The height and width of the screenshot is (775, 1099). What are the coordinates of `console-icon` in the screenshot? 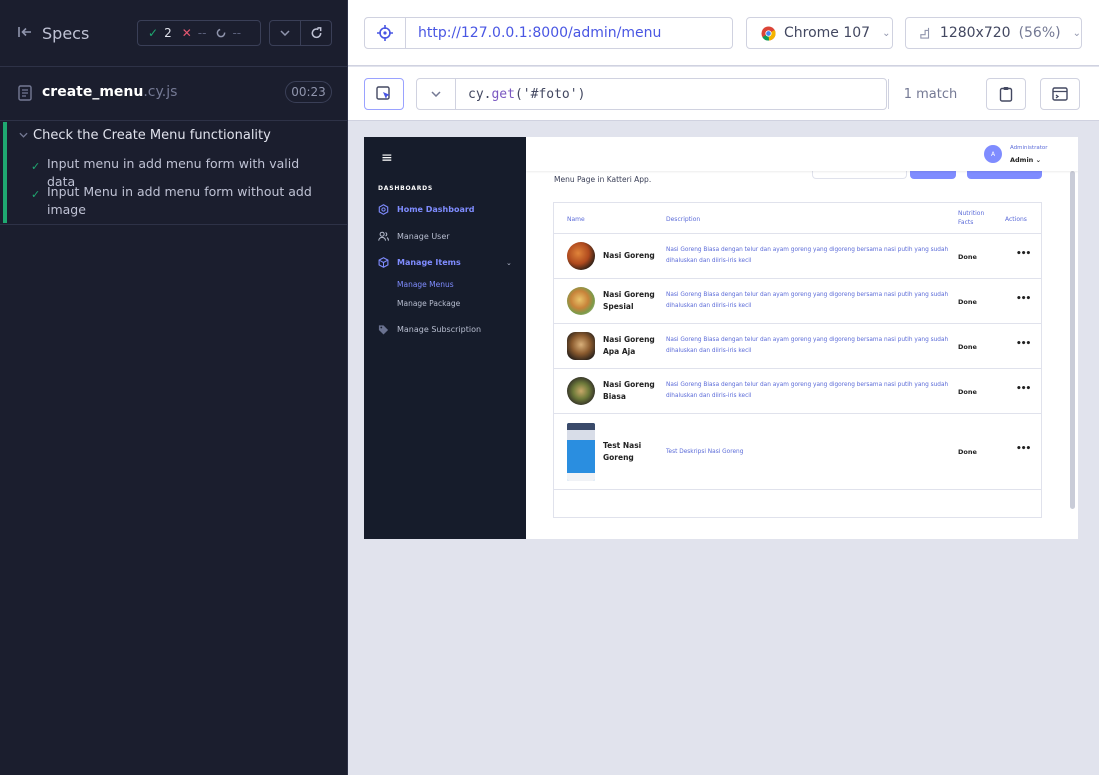 It's located at (1060, 94).